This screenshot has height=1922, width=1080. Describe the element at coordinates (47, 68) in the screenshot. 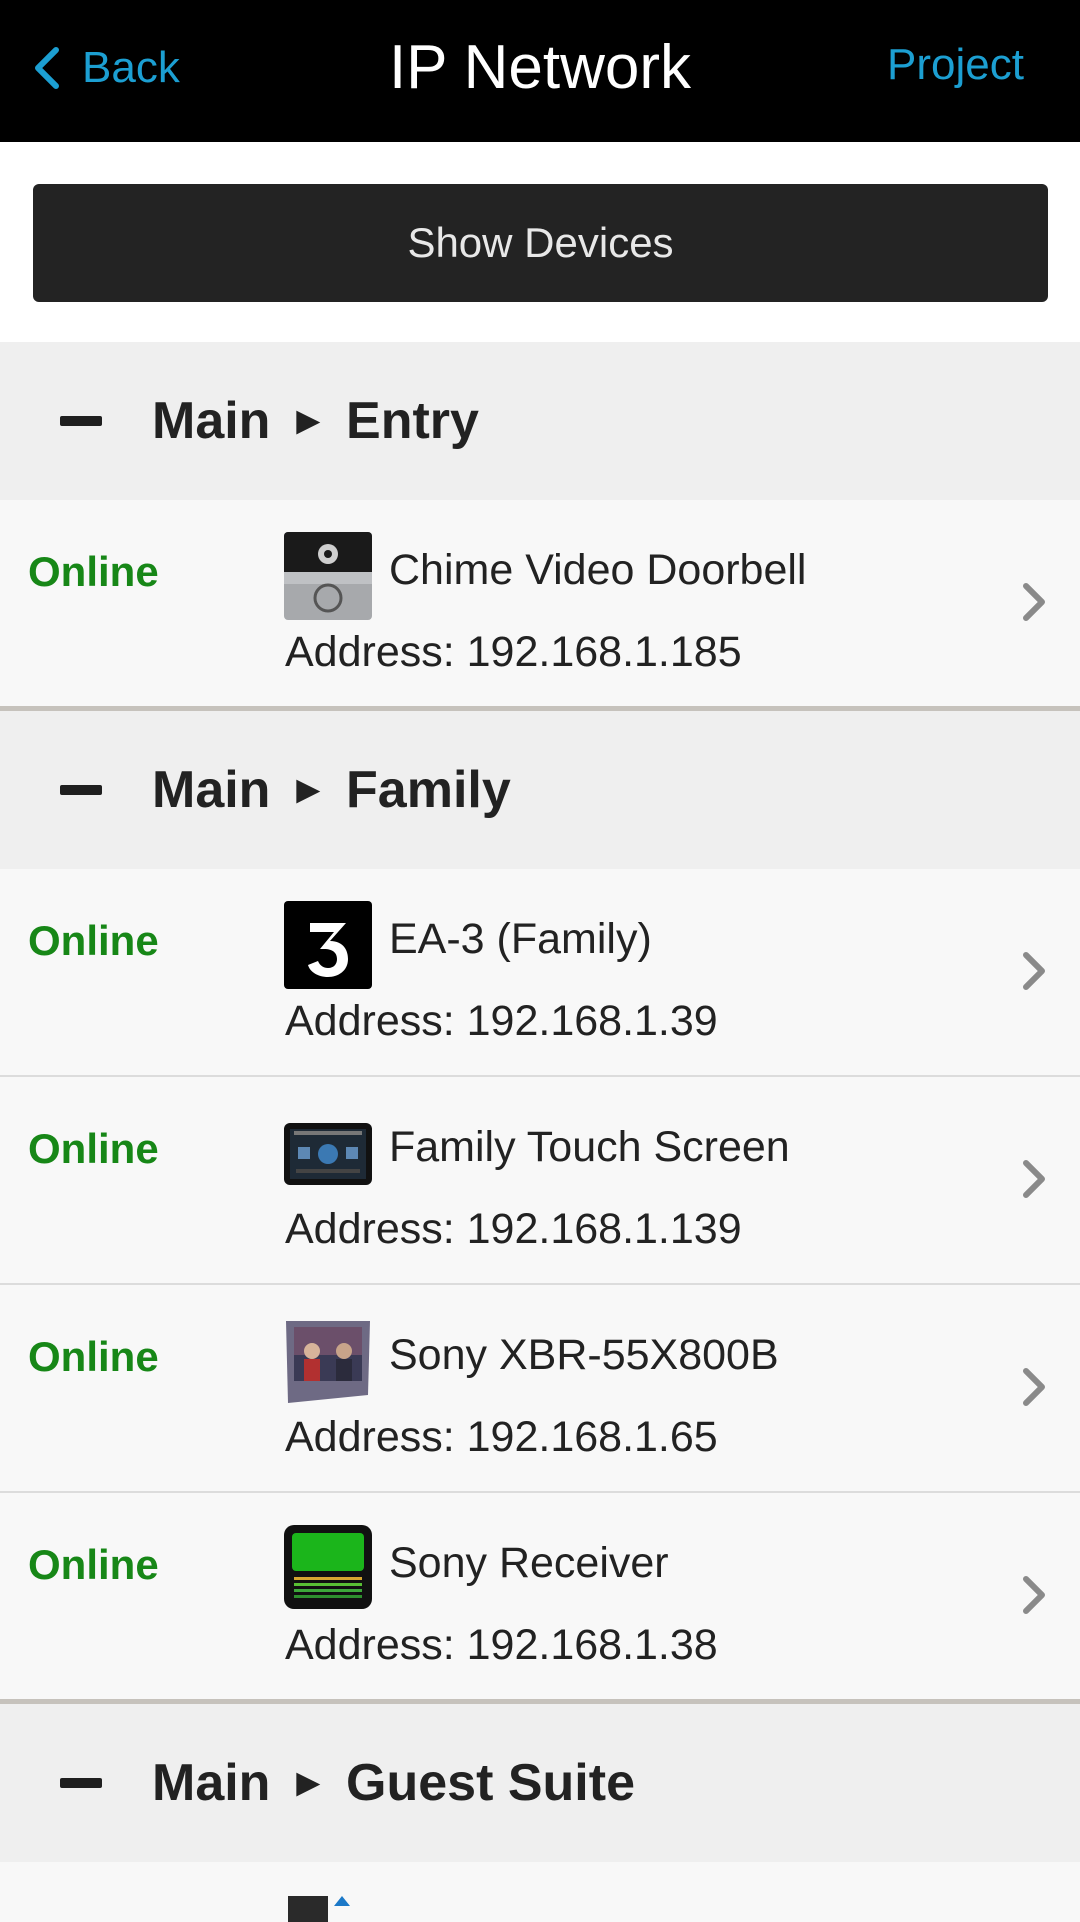

I see `chevron-left-icon` at that location.